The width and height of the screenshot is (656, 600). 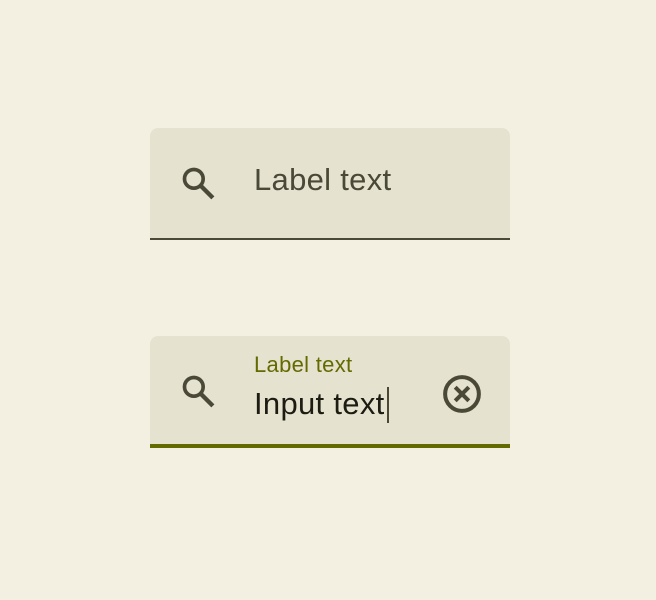 I want to click on input-value: Input text, so click(x=319, y=403).